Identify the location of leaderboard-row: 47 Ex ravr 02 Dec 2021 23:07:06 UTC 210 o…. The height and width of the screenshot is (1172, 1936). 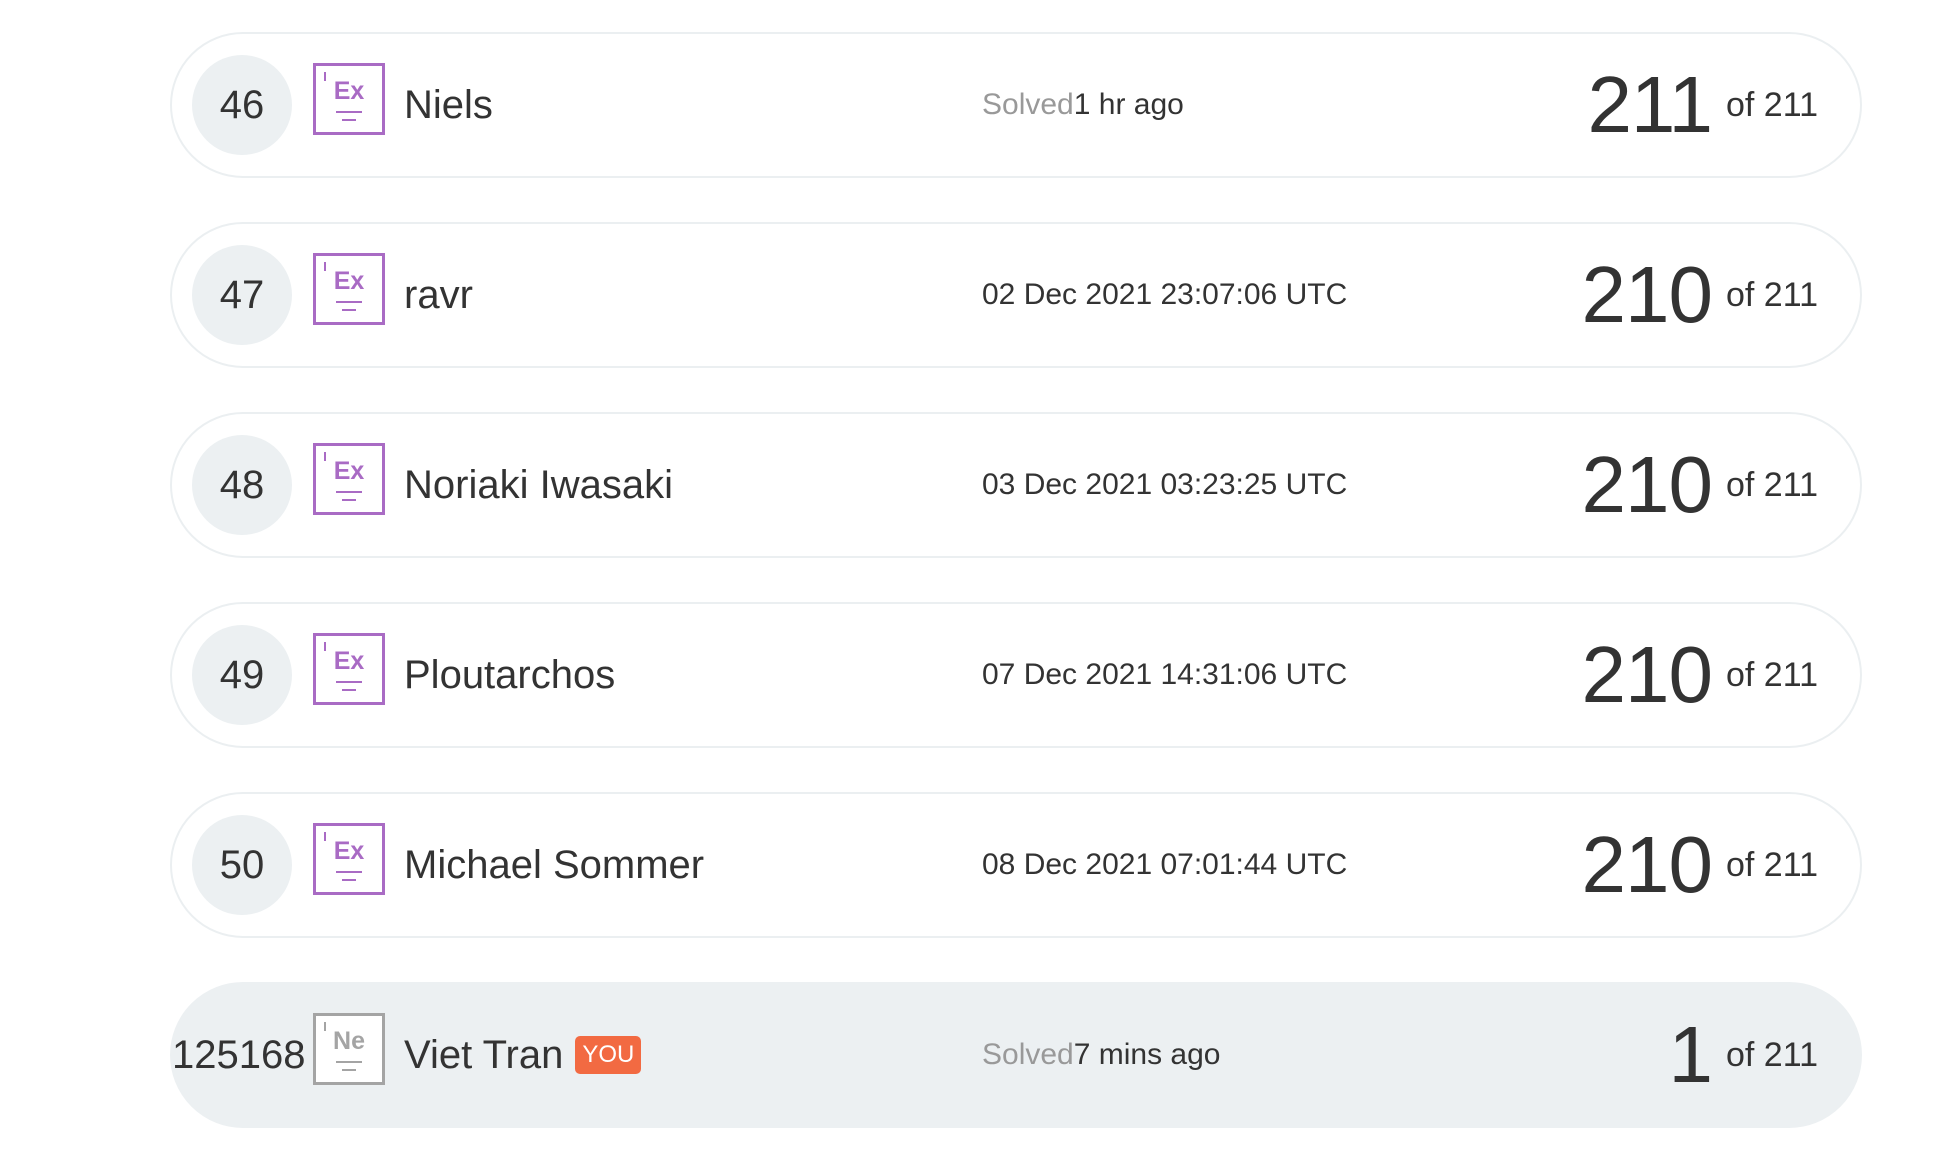
(1016, 295).